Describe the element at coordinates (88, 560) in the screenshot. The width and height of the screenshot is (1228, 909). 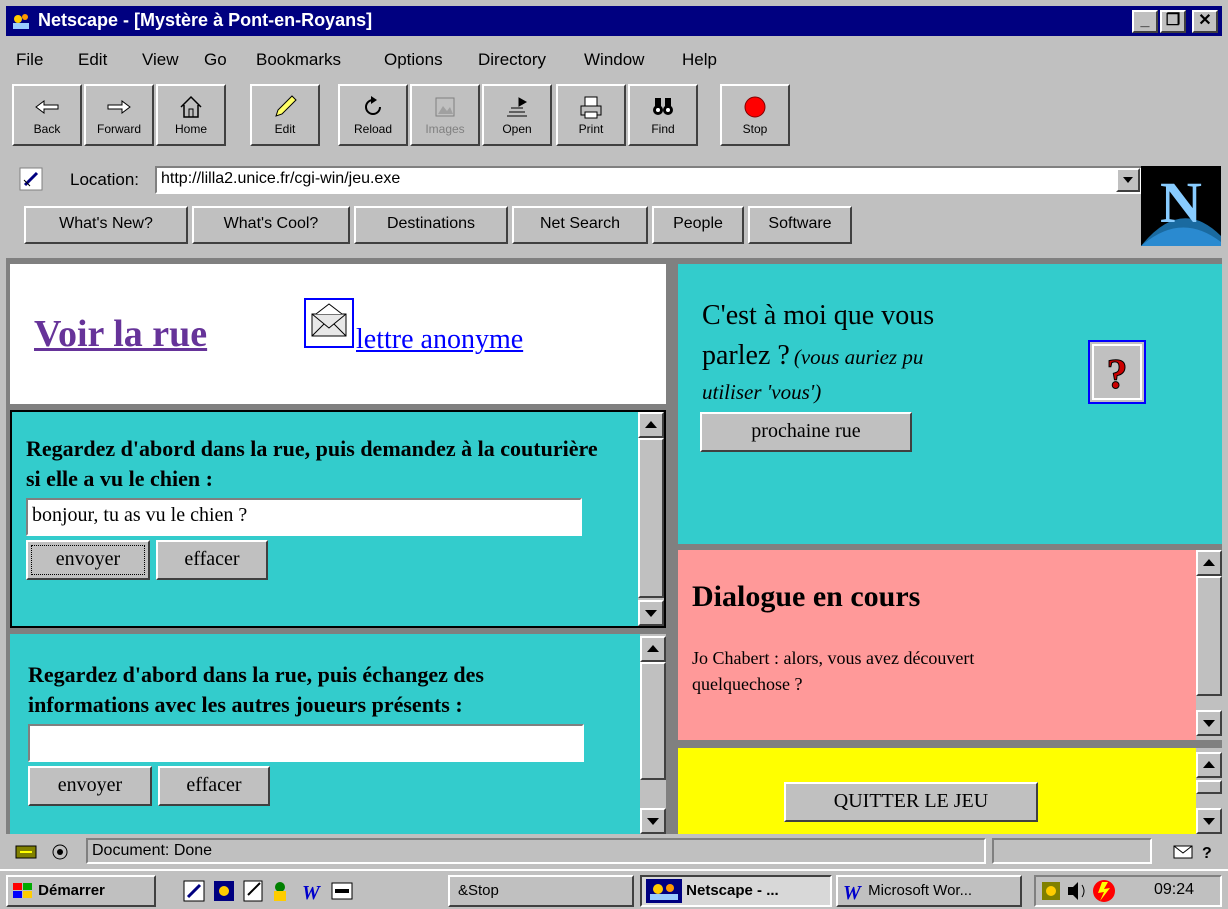
I see `form1-send-button: envoyer` at that location.